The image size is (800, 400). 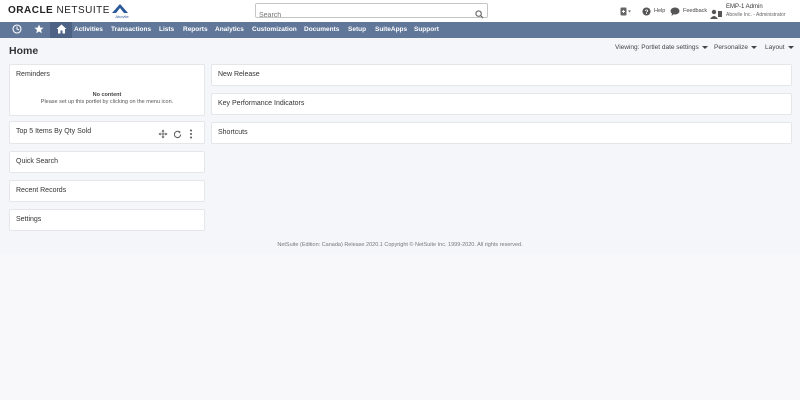 I want to click on page-title: Home, so click(x=24, y=51).